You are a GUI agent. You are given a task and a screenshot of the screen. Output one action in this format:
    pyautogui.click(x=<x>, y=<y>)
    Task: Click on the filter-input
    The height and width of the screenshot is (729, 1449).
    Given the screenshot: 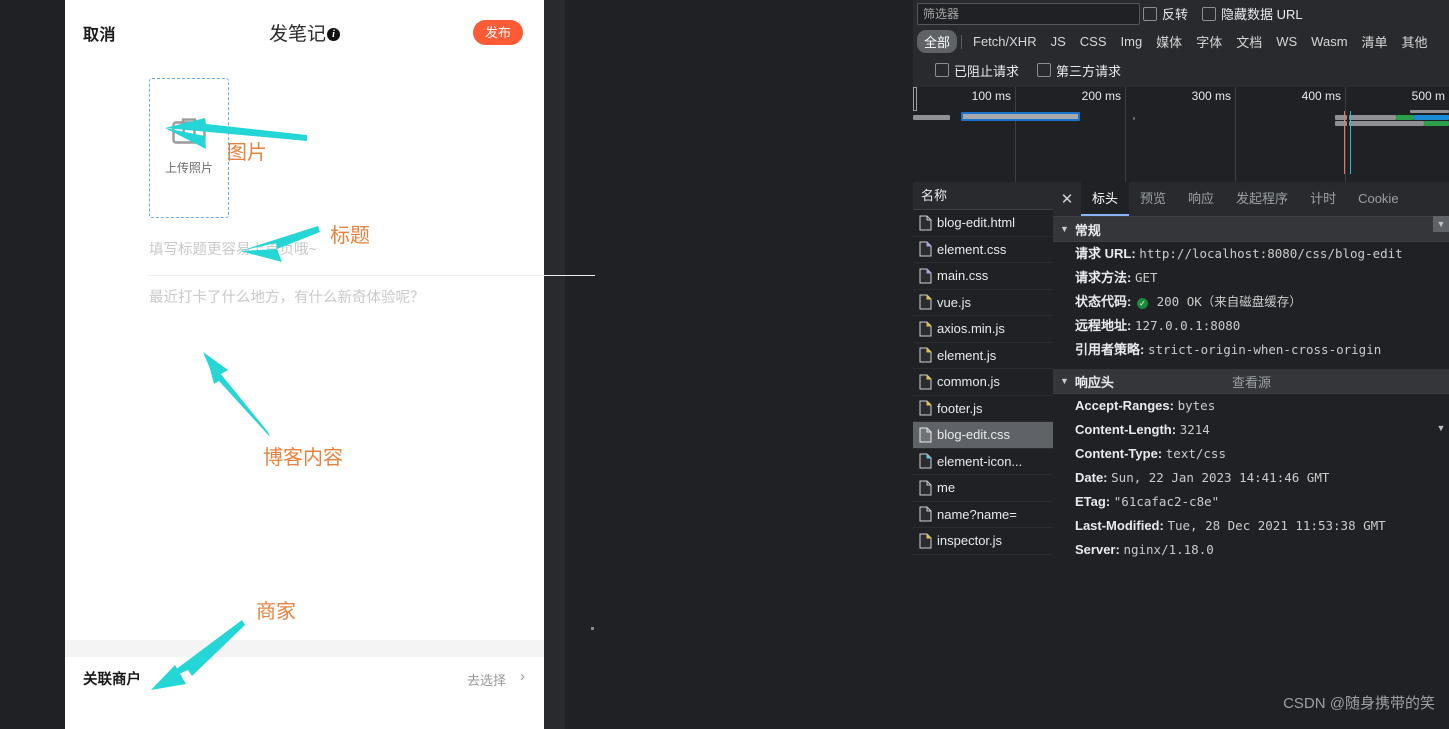 What is the action you would take?
    pyautogui.click(x=1028, y=14)
    